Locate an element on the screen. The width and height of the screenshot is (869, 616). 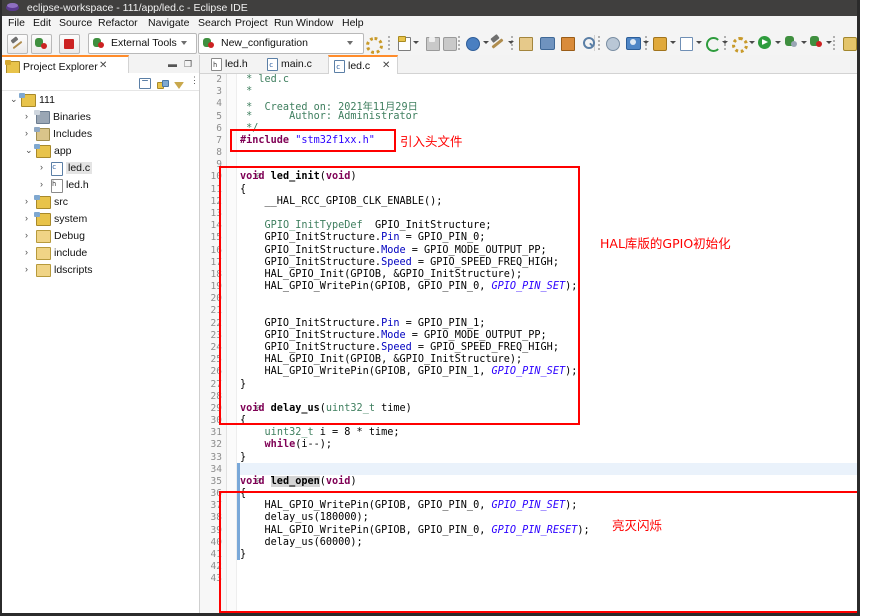
line-number: 33 is located at coordinates (216, 457).